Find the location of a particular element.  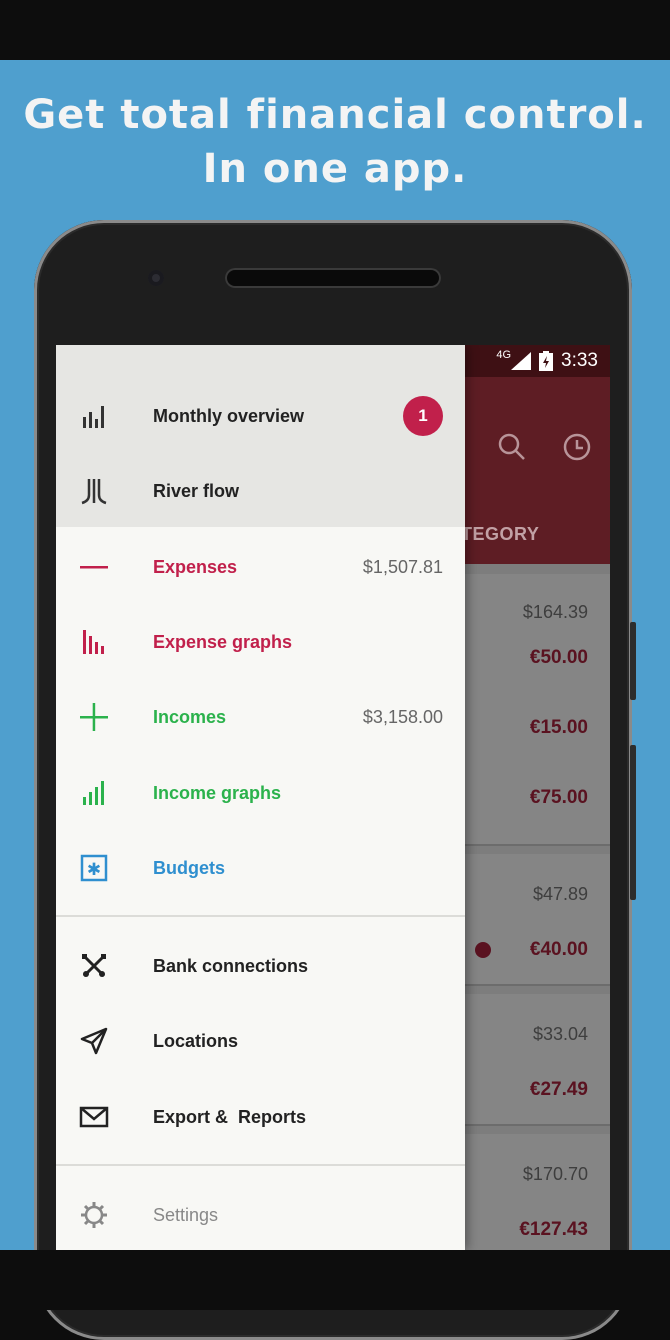

nav-item-expense-graphs: Expense graphs is located at coordinates (260, 642).